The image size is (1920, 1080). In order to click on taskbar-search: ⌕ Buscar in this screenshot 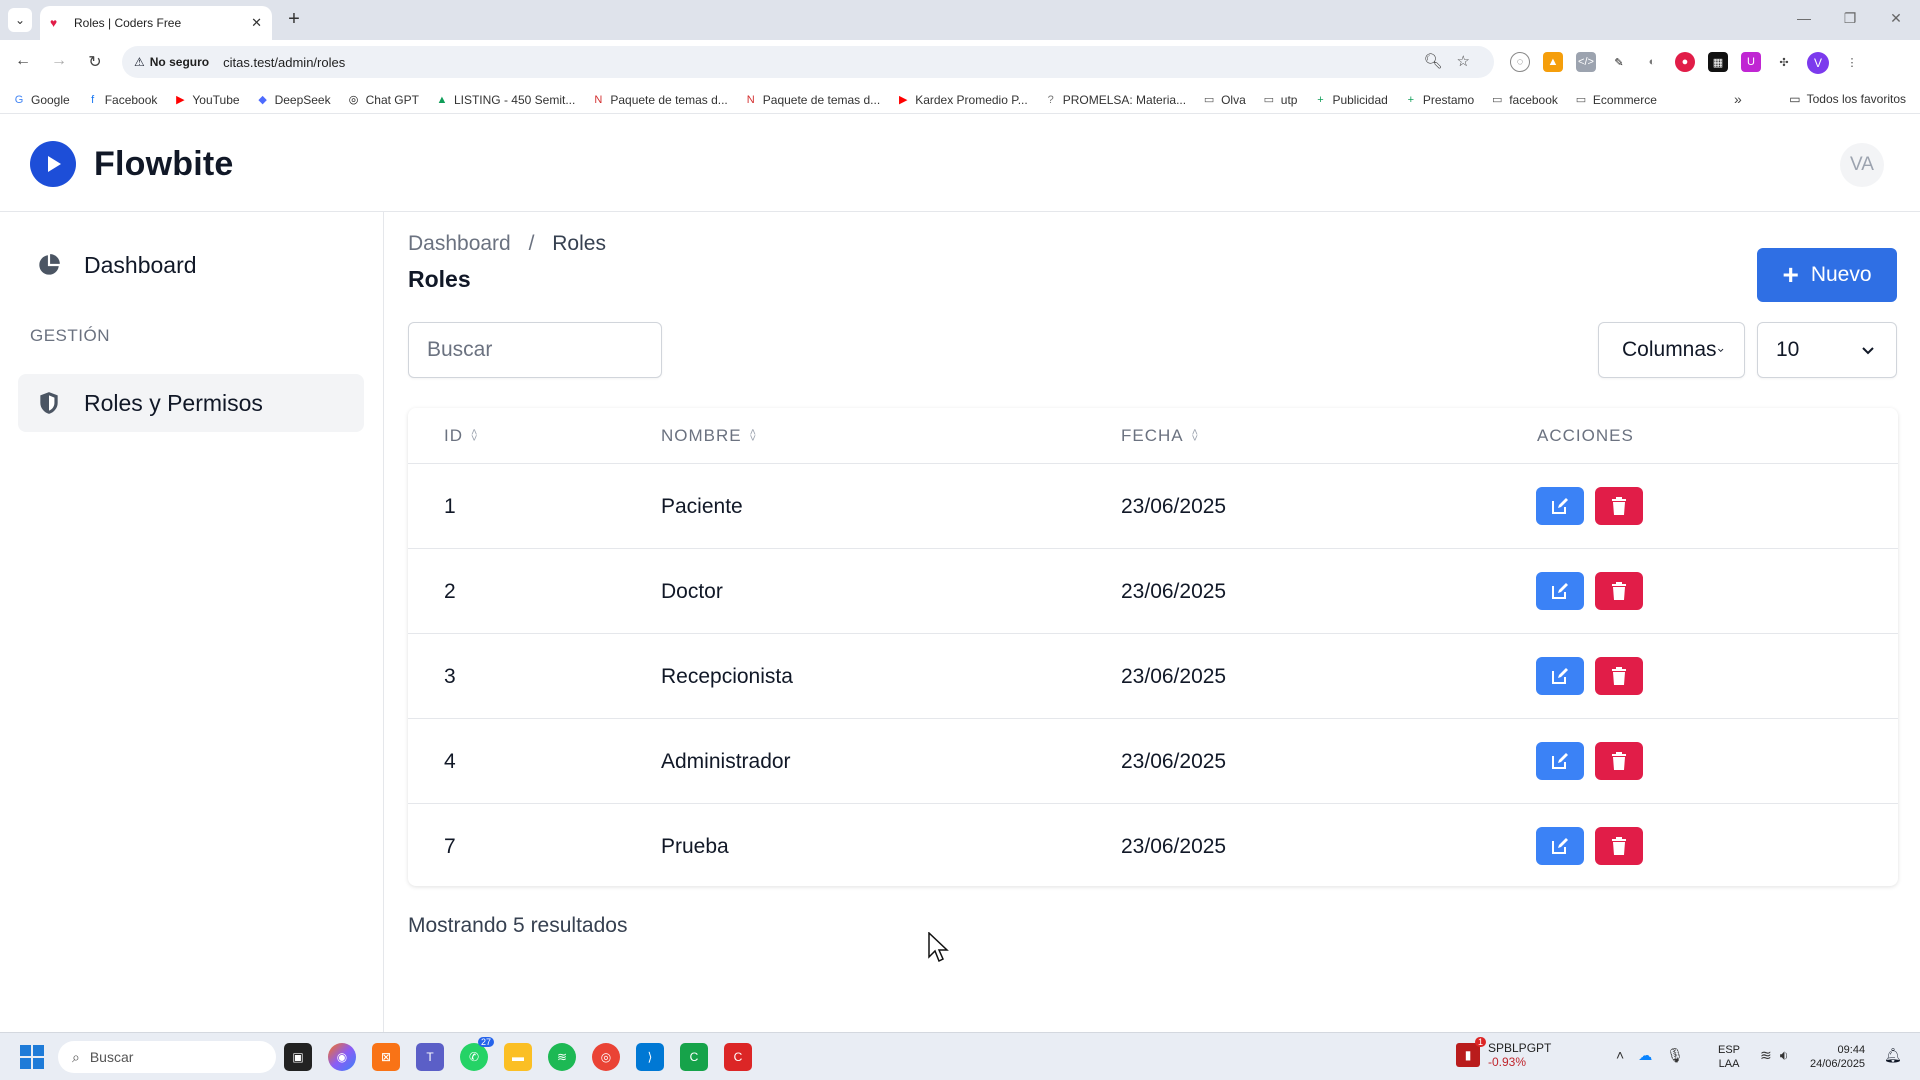, I will do `click(167, 1057)`.